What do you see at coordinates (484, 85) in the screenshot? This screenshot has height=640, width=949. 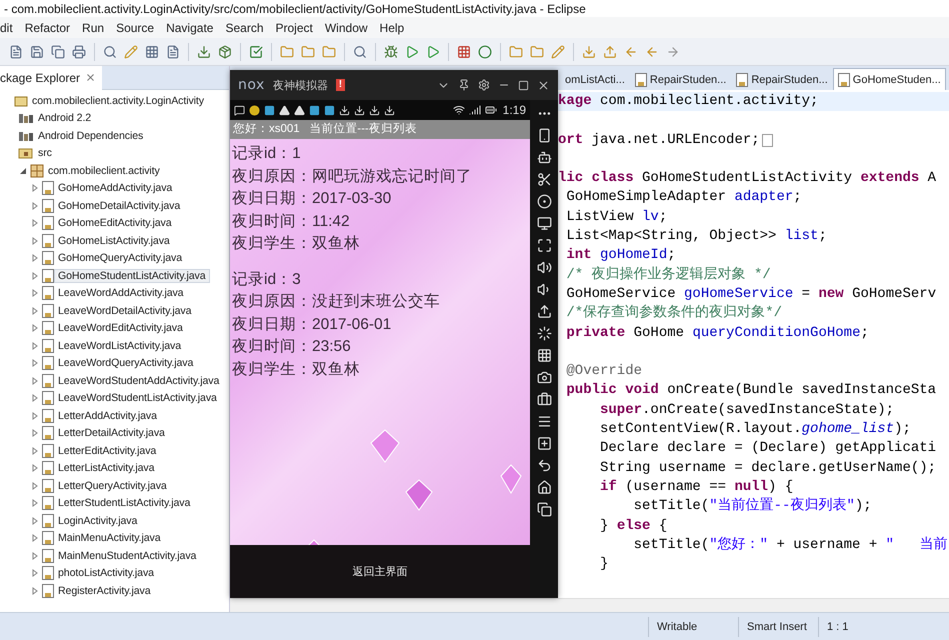 I see `settings-icon` at bounding box center [484, 85].